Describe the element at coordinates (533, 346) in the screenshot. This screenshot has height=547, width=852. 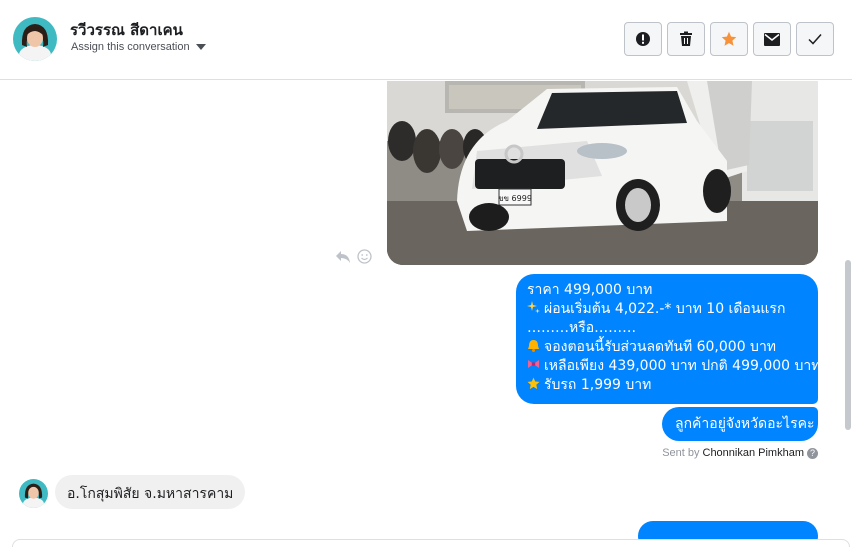
I see `bell-icon` at that location.